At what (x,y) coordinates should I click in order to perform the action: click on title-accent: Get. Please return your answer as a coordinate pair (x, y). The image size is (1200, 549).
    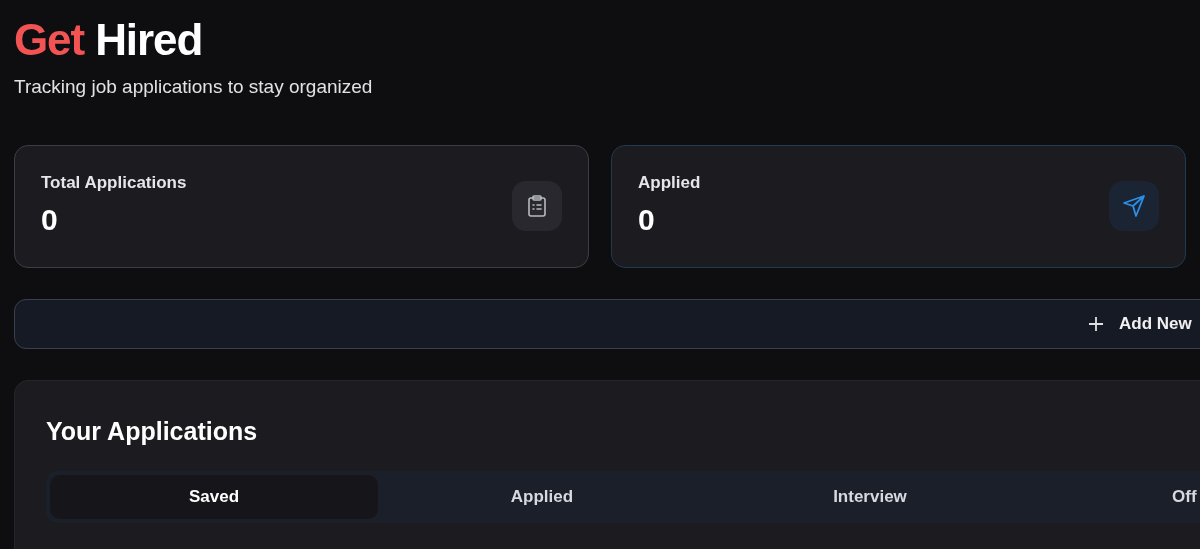
    Looking at the image, I should click on (49, 39).